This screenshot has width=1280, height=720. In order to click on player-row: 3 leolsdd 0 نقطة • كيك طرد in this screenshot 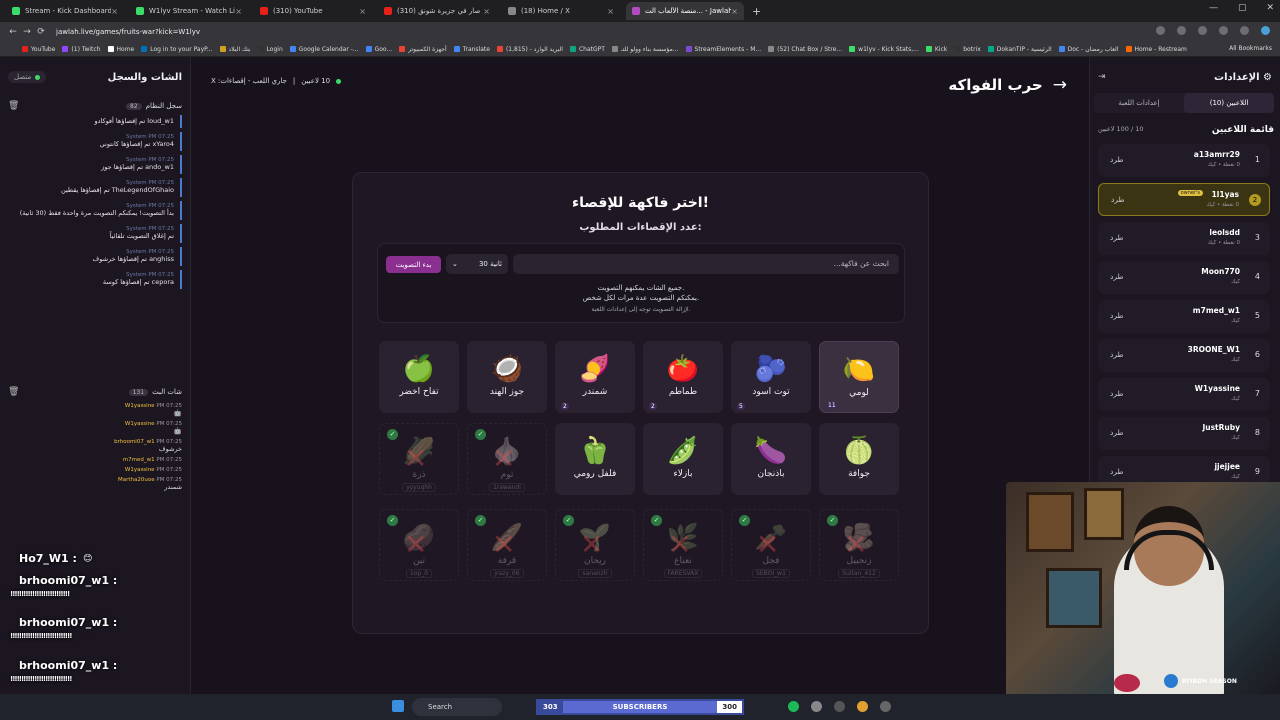, I will do `click(1184, 238)`.